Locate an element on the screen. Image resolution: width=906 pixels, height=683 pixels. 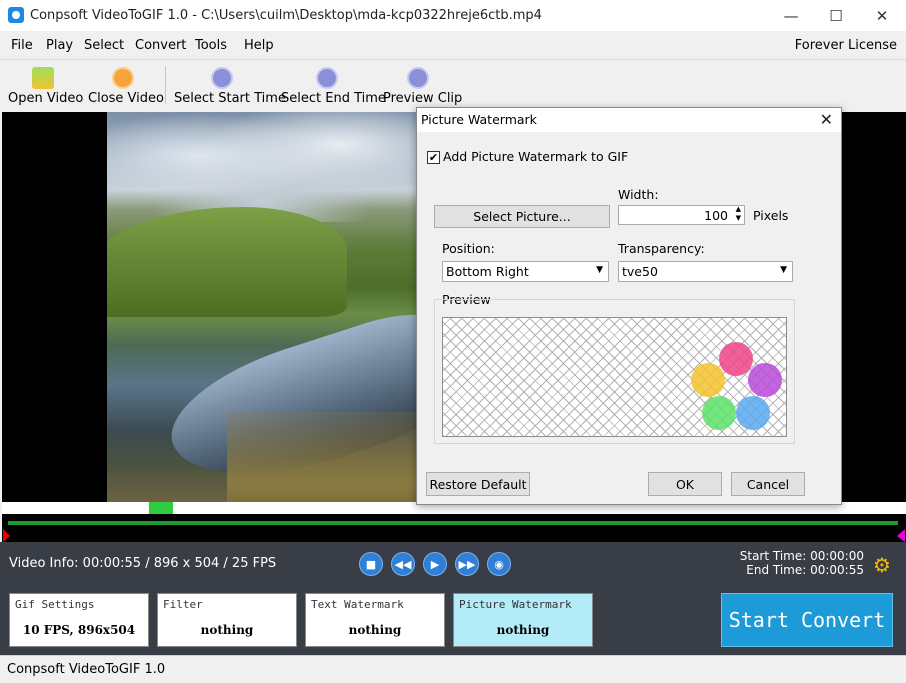
start-bracket-icon is located at coordinates (222, 78).